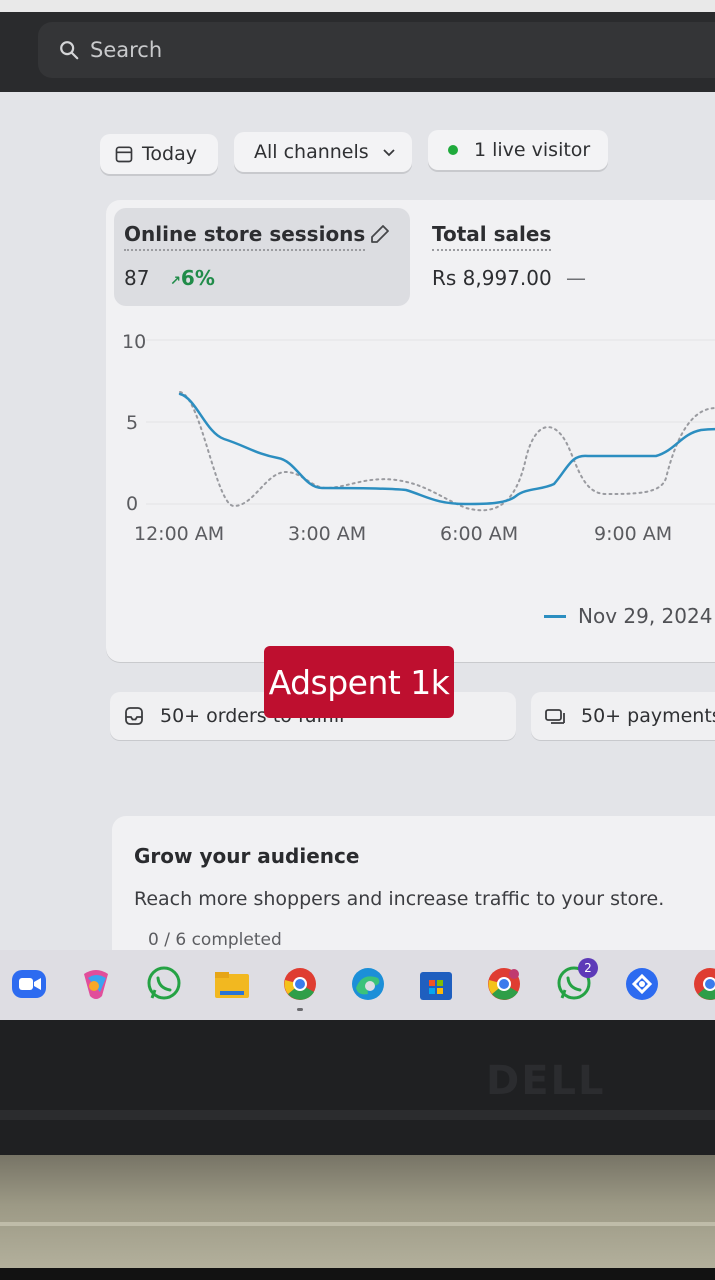 Image resolution: width=715 pixels, height=1280 pixels. Describe the element at coordinates (357, 1115) in the screenshot. I see `bezel-hinge` at that location.